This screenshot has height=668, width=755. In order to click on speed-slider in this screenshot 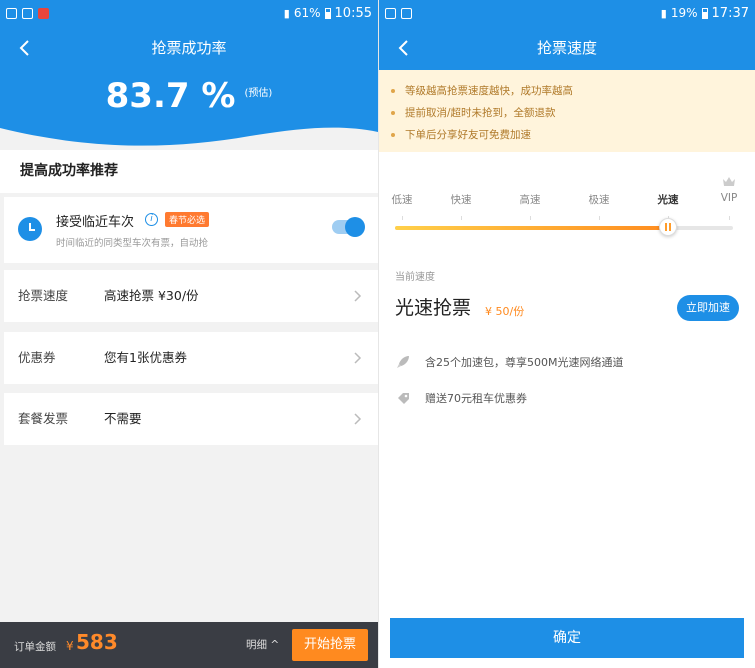, I will do `click(564, 227)`.